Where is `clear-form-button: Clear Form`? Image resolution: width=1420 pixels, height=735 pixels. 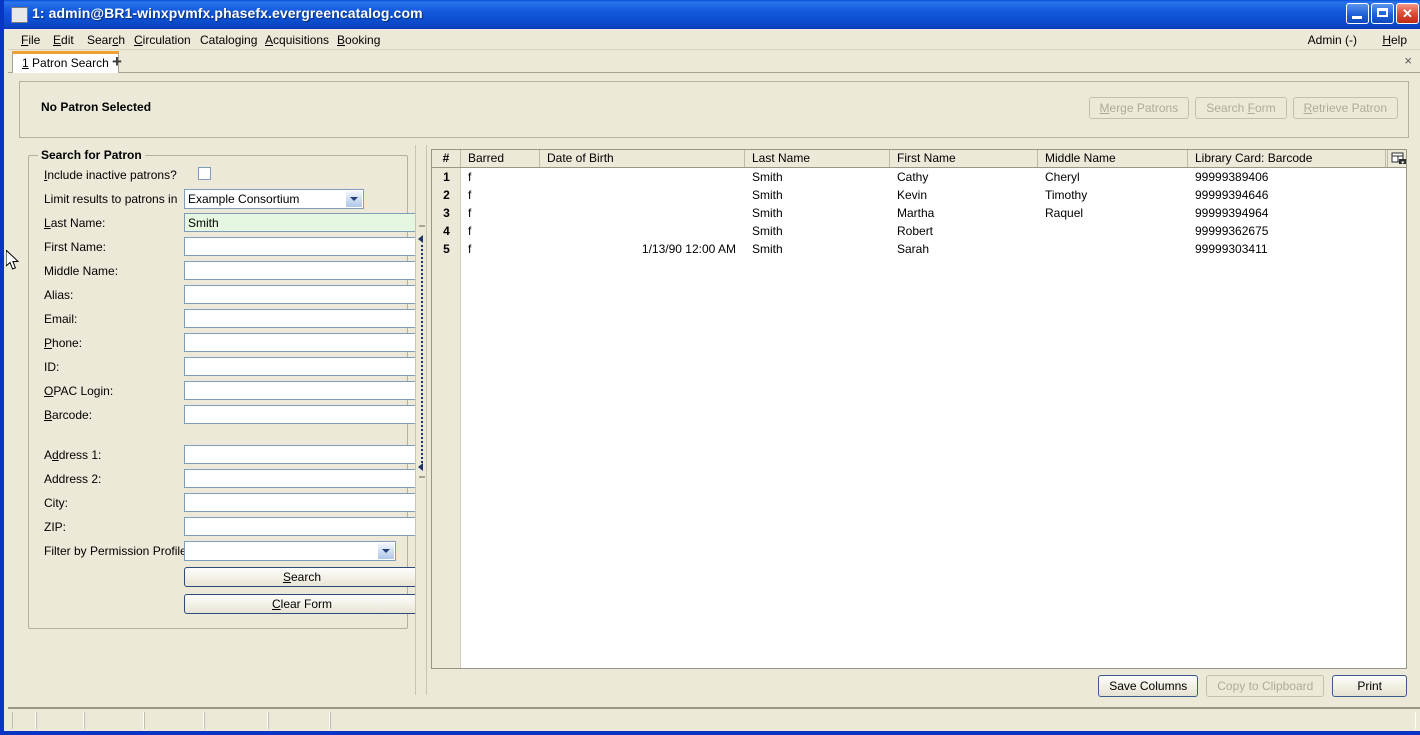
clear-form-button: Clear Form is located at coordinates (302, 604).